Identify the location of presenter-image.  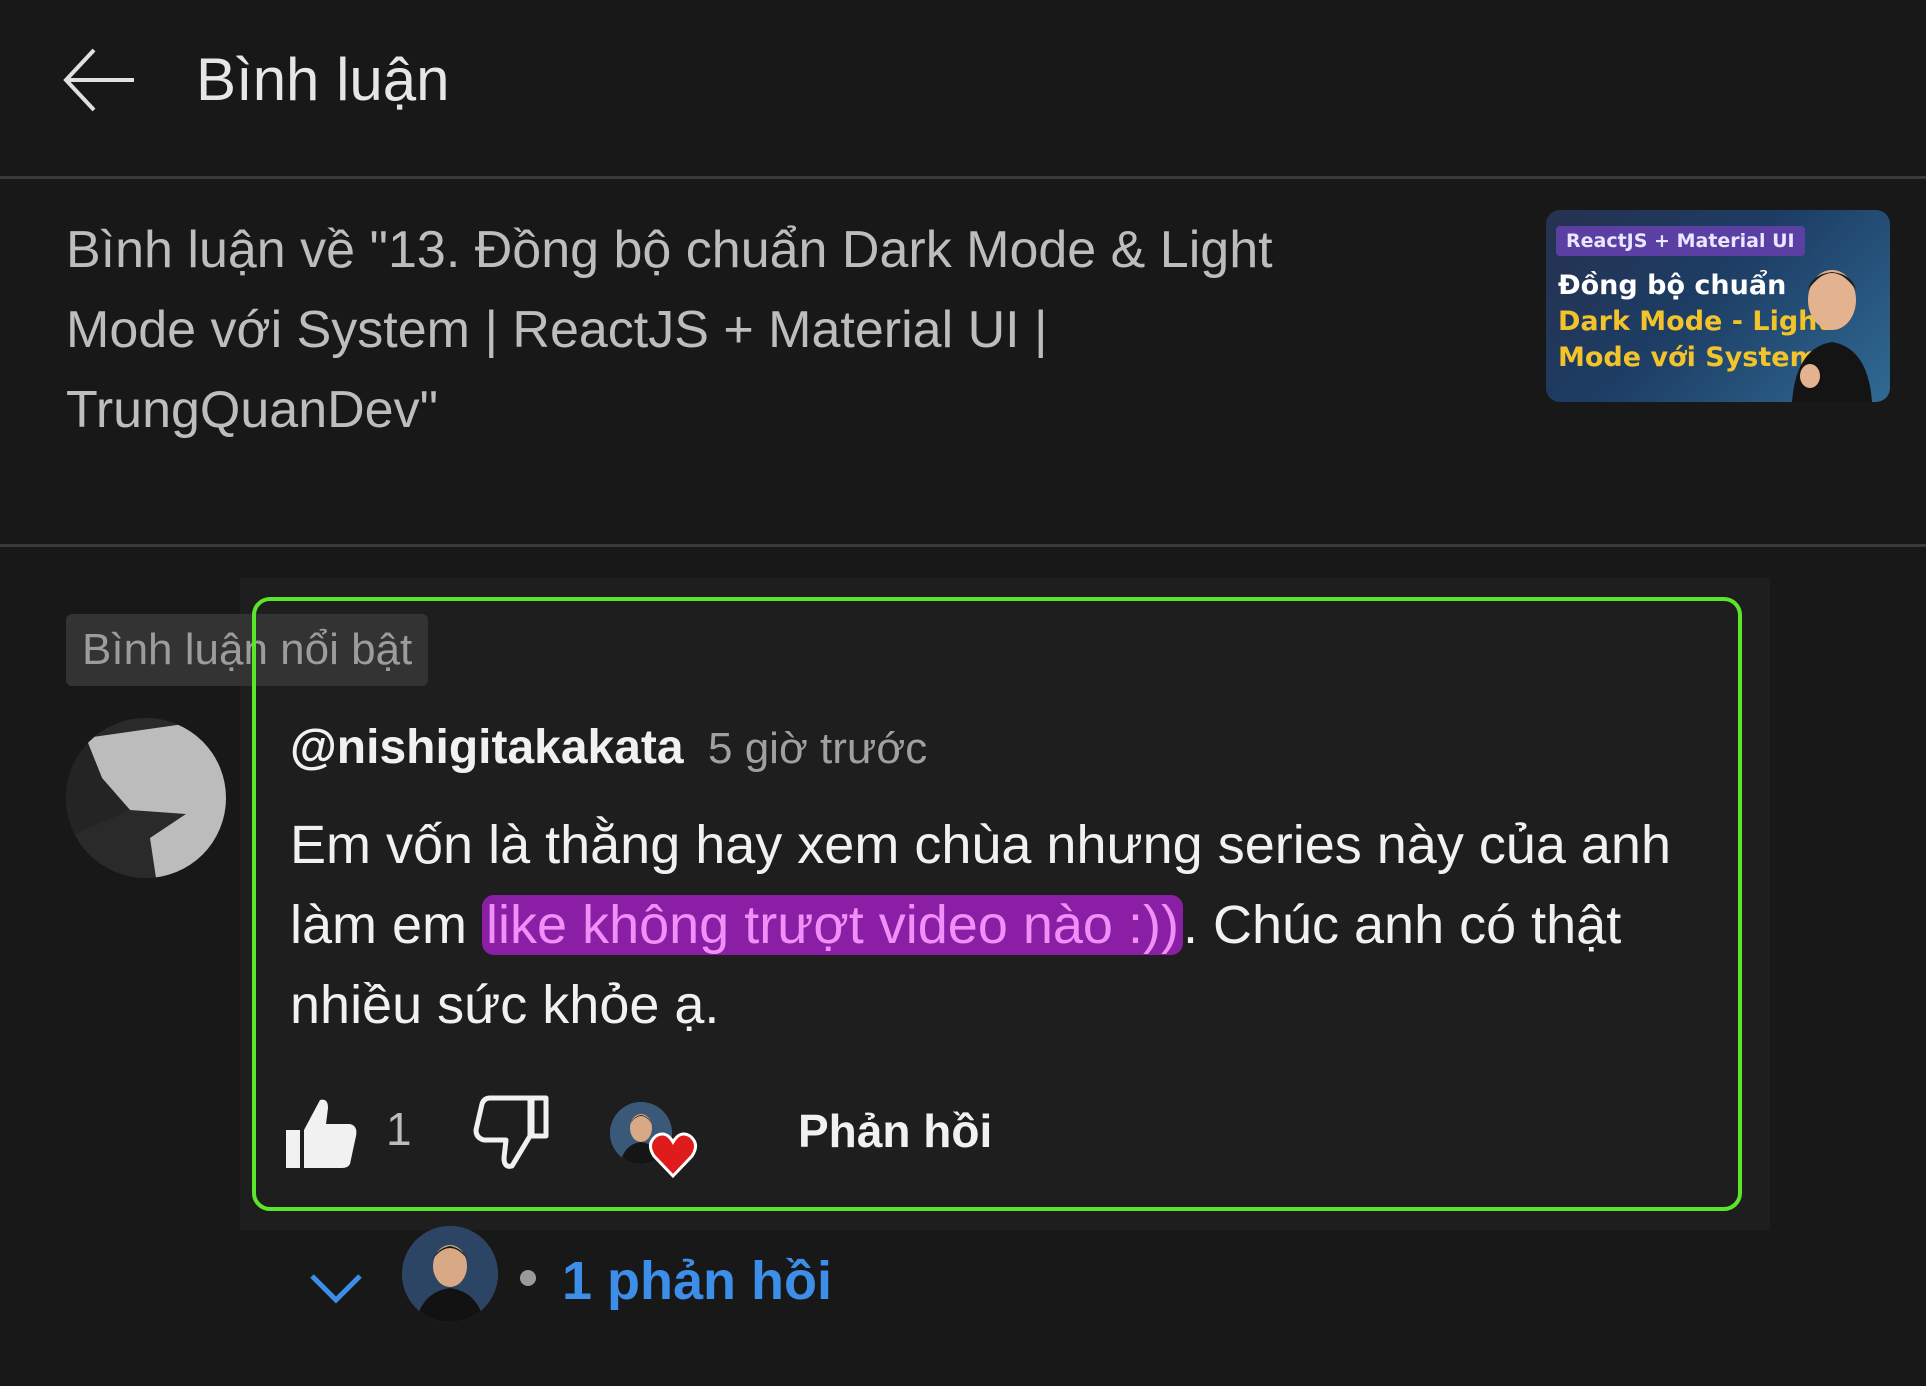
(1832, 336).